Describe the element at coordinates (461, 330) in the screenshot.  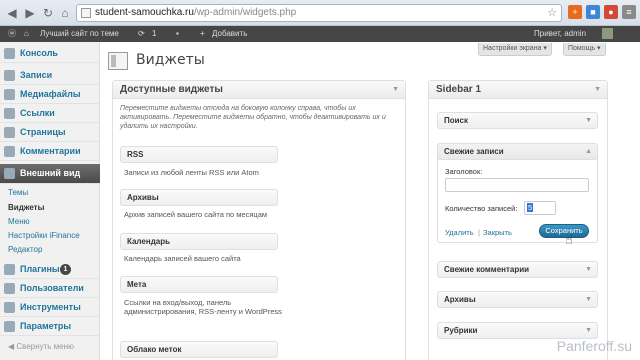
I see `widget-label: Рубрики` at that location.